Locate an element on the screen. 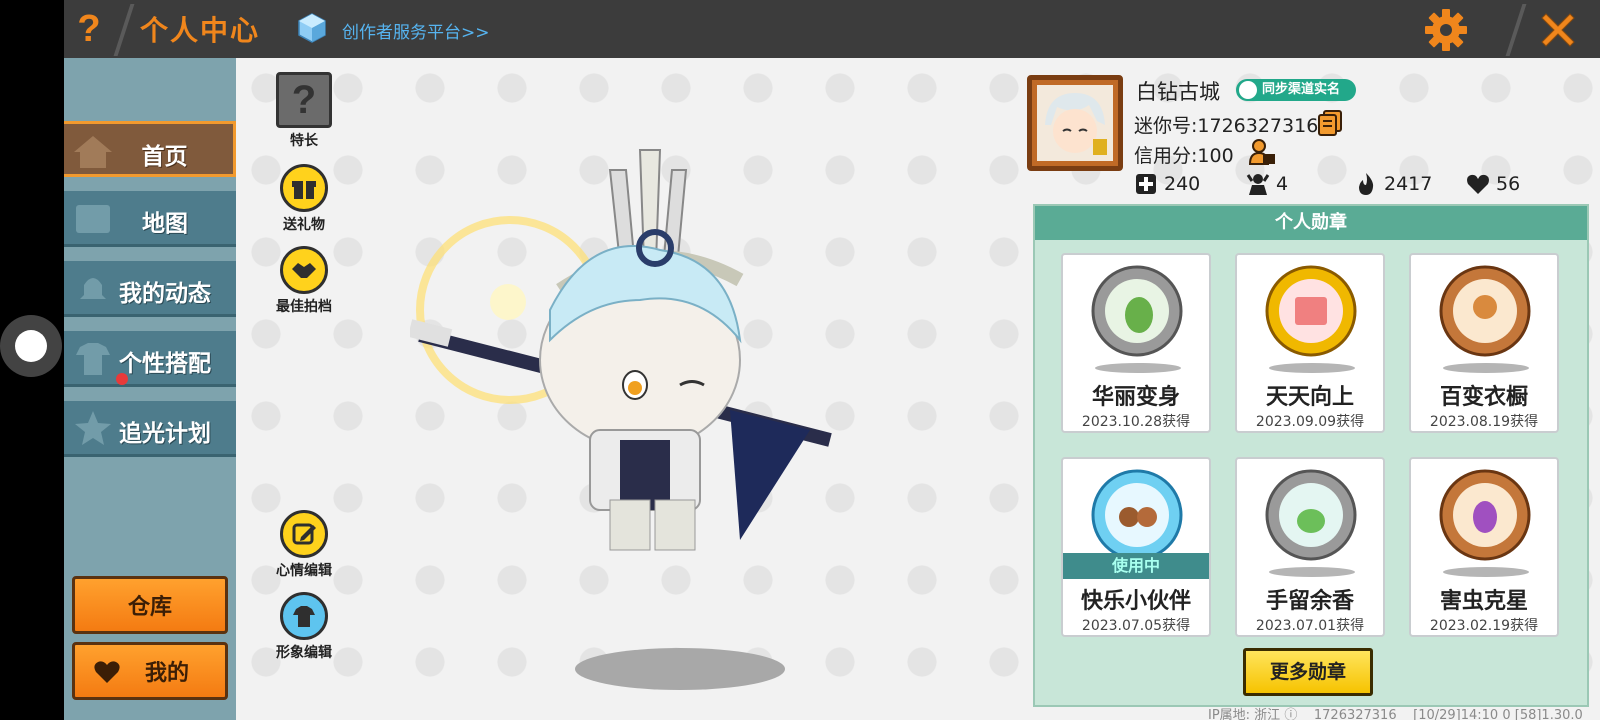 The image size is (1600, 720). stat-follow: 4 is located at coordinates (1267, 184).